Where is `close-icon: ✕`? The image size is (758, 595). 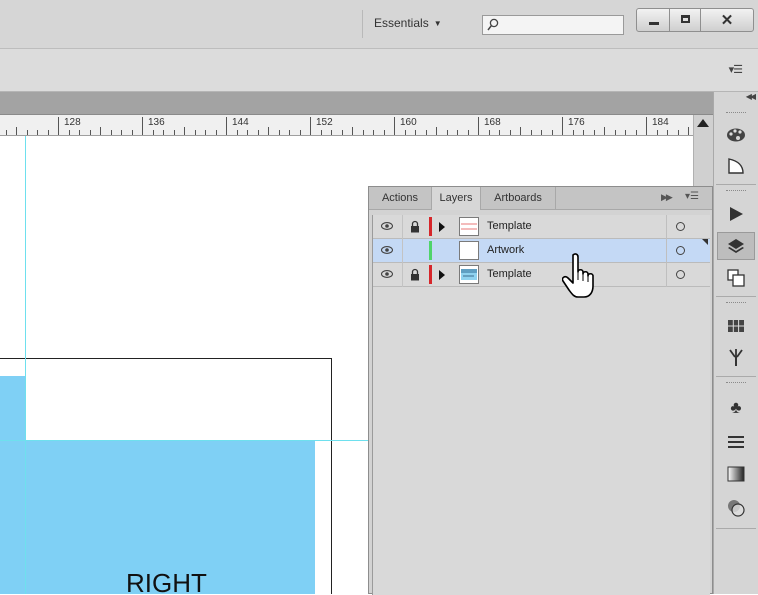 close-icon: ✕ is located at coordinates (727, 20).